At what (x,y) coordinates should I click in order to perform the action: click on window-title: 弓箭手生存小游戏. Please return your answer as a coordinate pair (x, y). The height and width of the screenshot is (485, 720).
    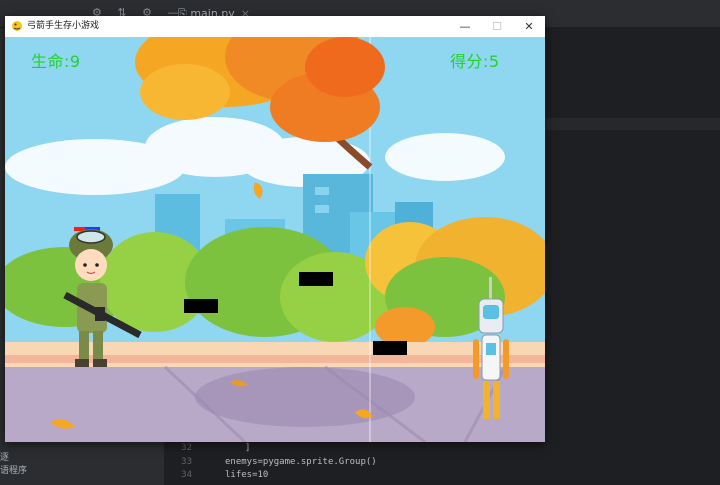
    Looking at the image, I should click on (63, 26).